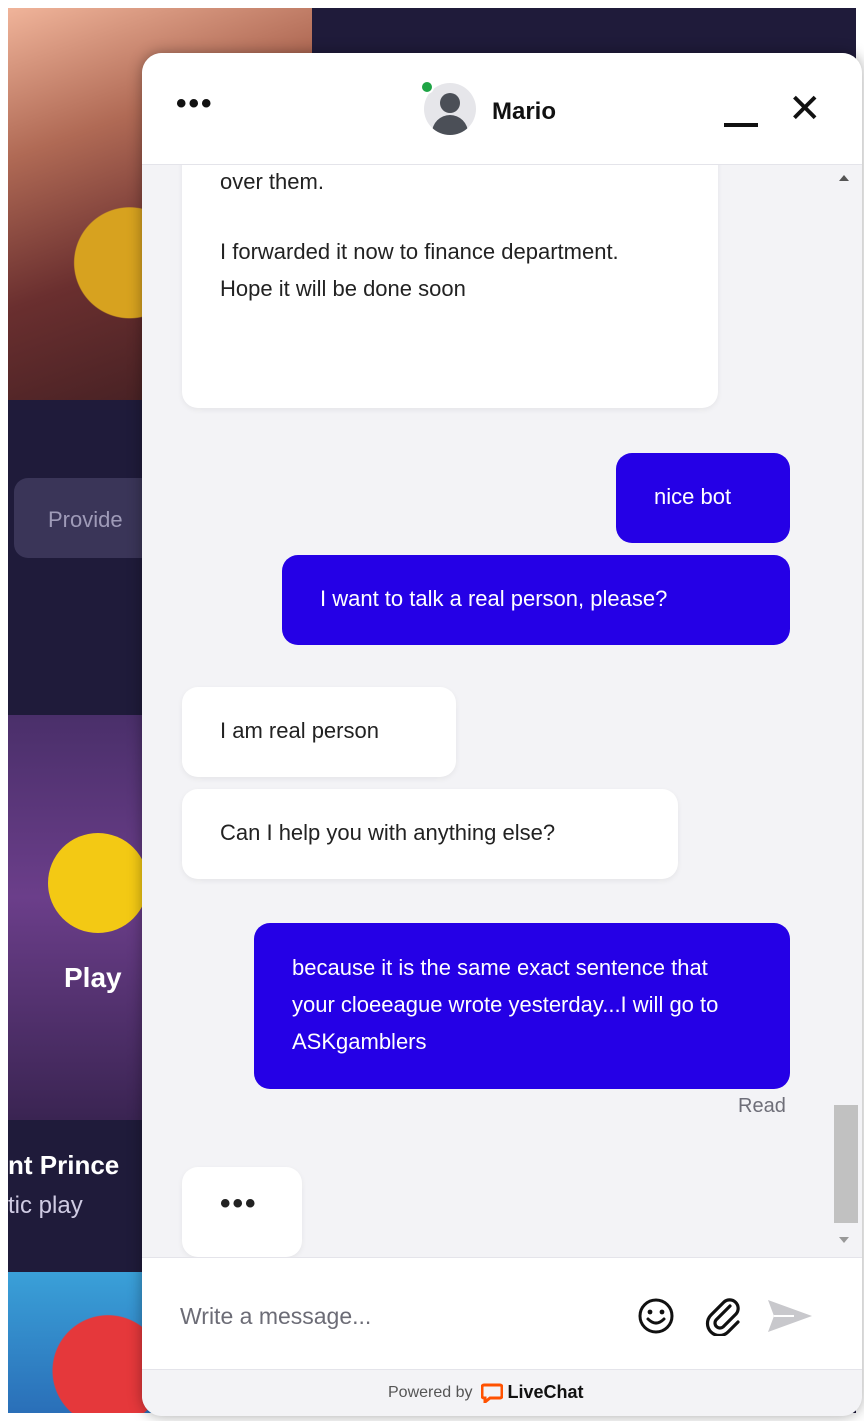 The height and width of the screenshot is (1421, 864). What do you see at coordinates (272, 181) in the screenshot?
I see `message-text: over them.` at bounding box center [272, 181].